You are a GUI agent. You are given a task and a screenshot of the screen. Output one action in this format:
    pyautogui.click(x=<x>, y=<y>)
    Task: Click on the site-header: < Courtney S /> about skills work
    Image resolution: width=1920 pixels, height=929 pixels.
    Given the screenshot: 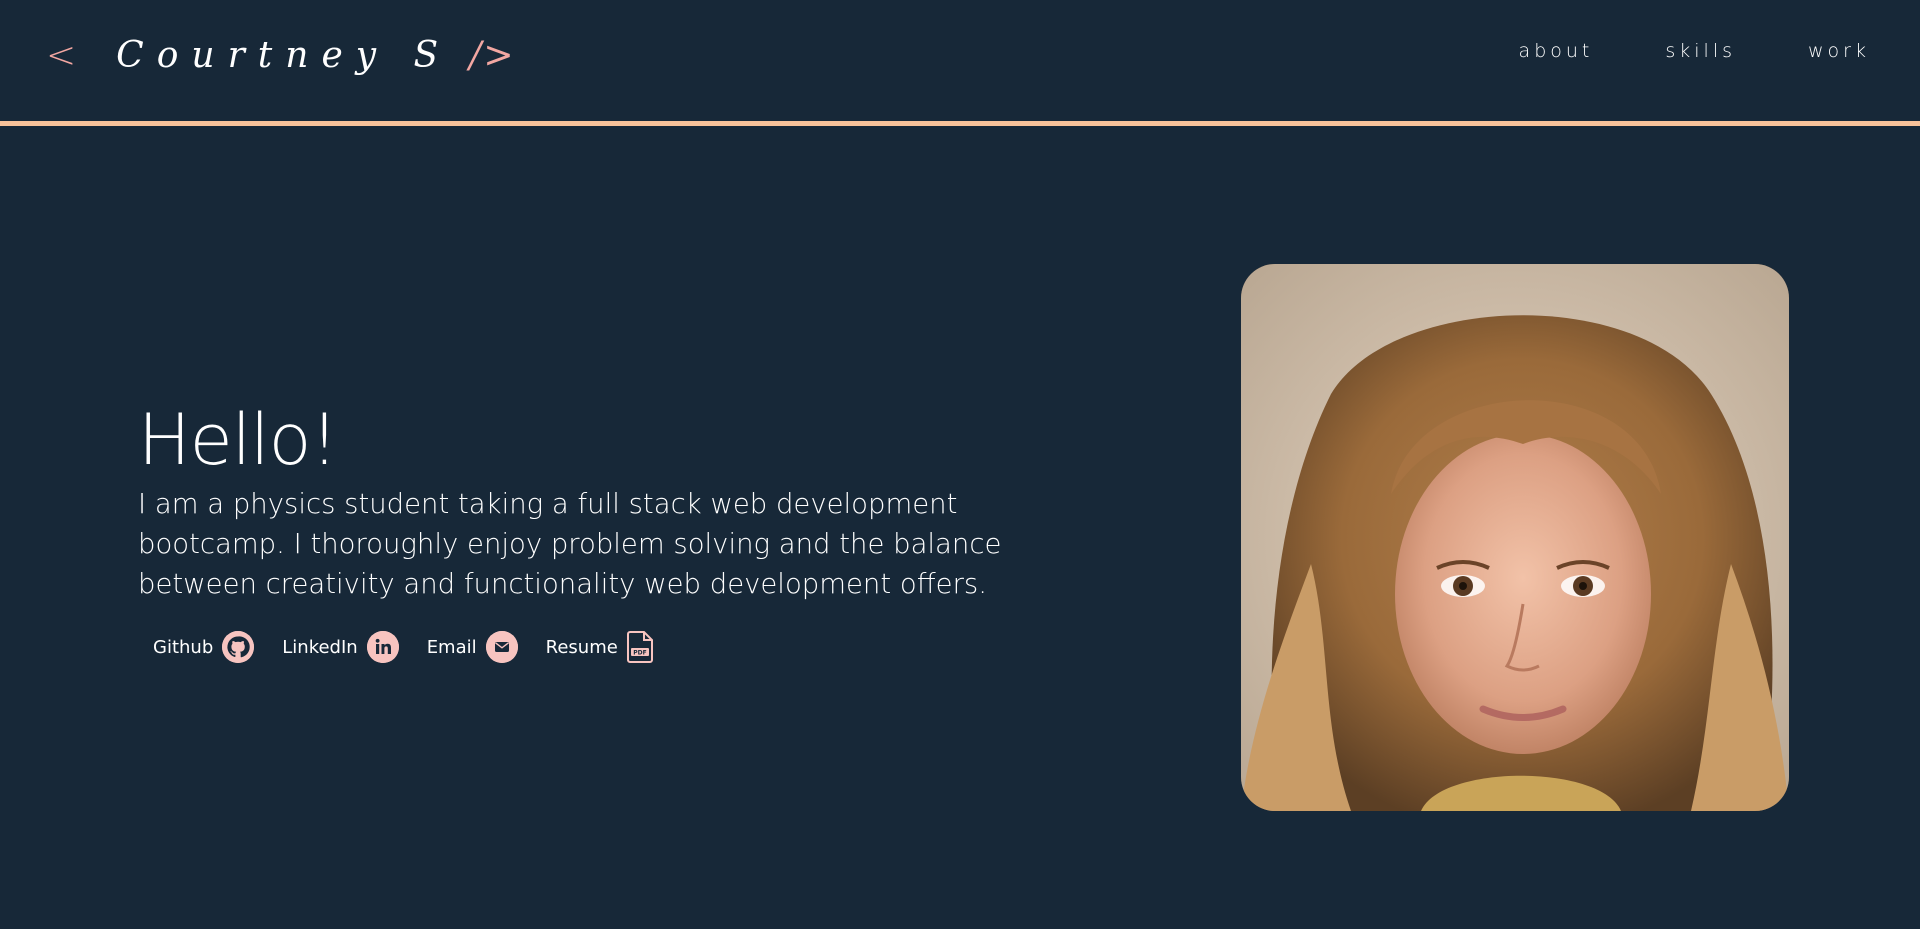 What is the action you would take?
    pyautogui.click(x=960, y=63)
    